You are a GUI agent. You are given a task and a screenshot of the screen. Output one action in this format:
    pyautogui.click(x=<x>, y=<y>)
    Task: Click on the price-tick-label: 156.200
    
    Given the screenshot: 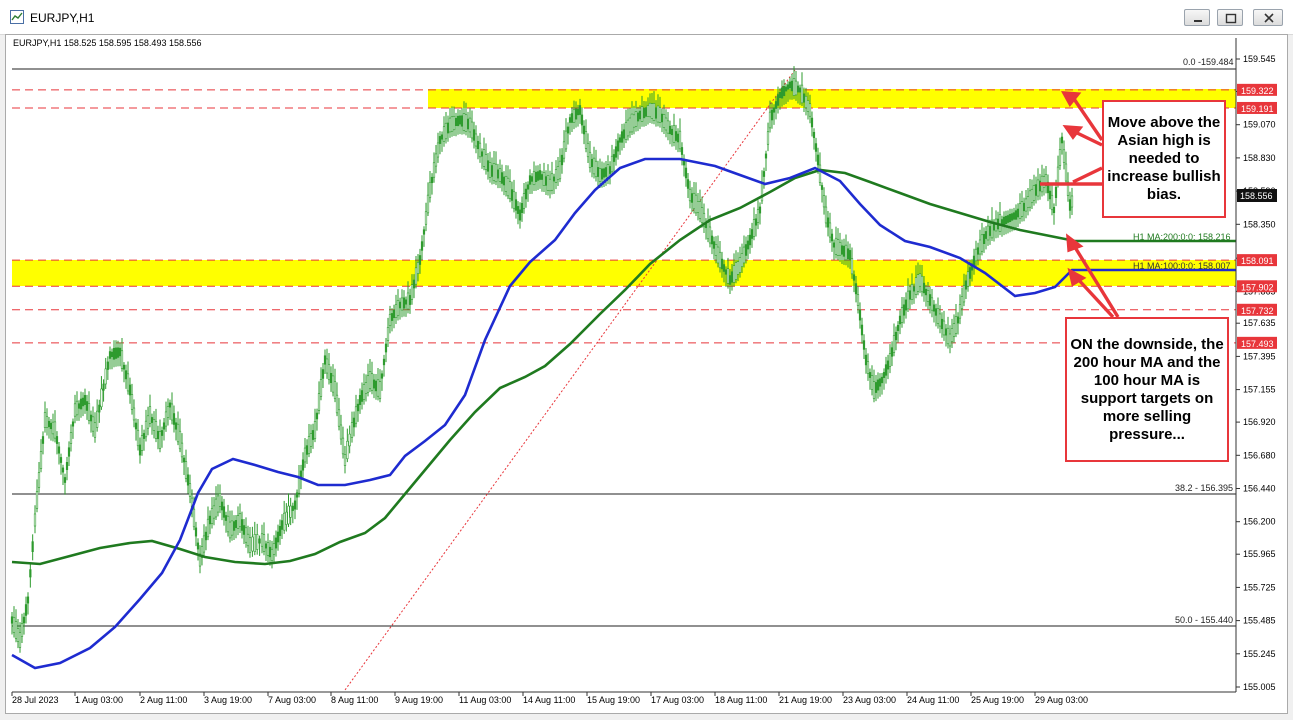 What is the action you would take?
    pyautogui.click(x=1259, y=522)
    